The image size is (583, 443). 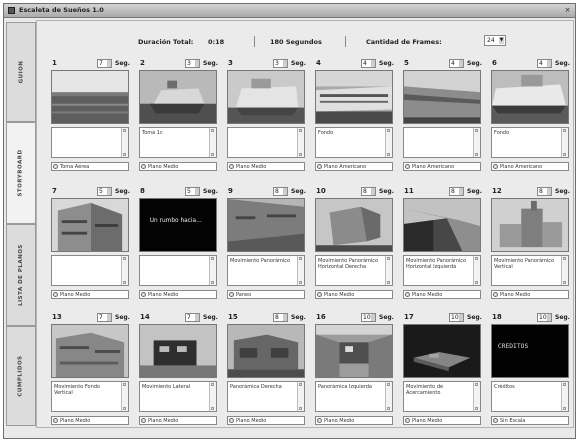 I want to click on description-textarea: Panorámica Derecha, so click(x=266, y=396).